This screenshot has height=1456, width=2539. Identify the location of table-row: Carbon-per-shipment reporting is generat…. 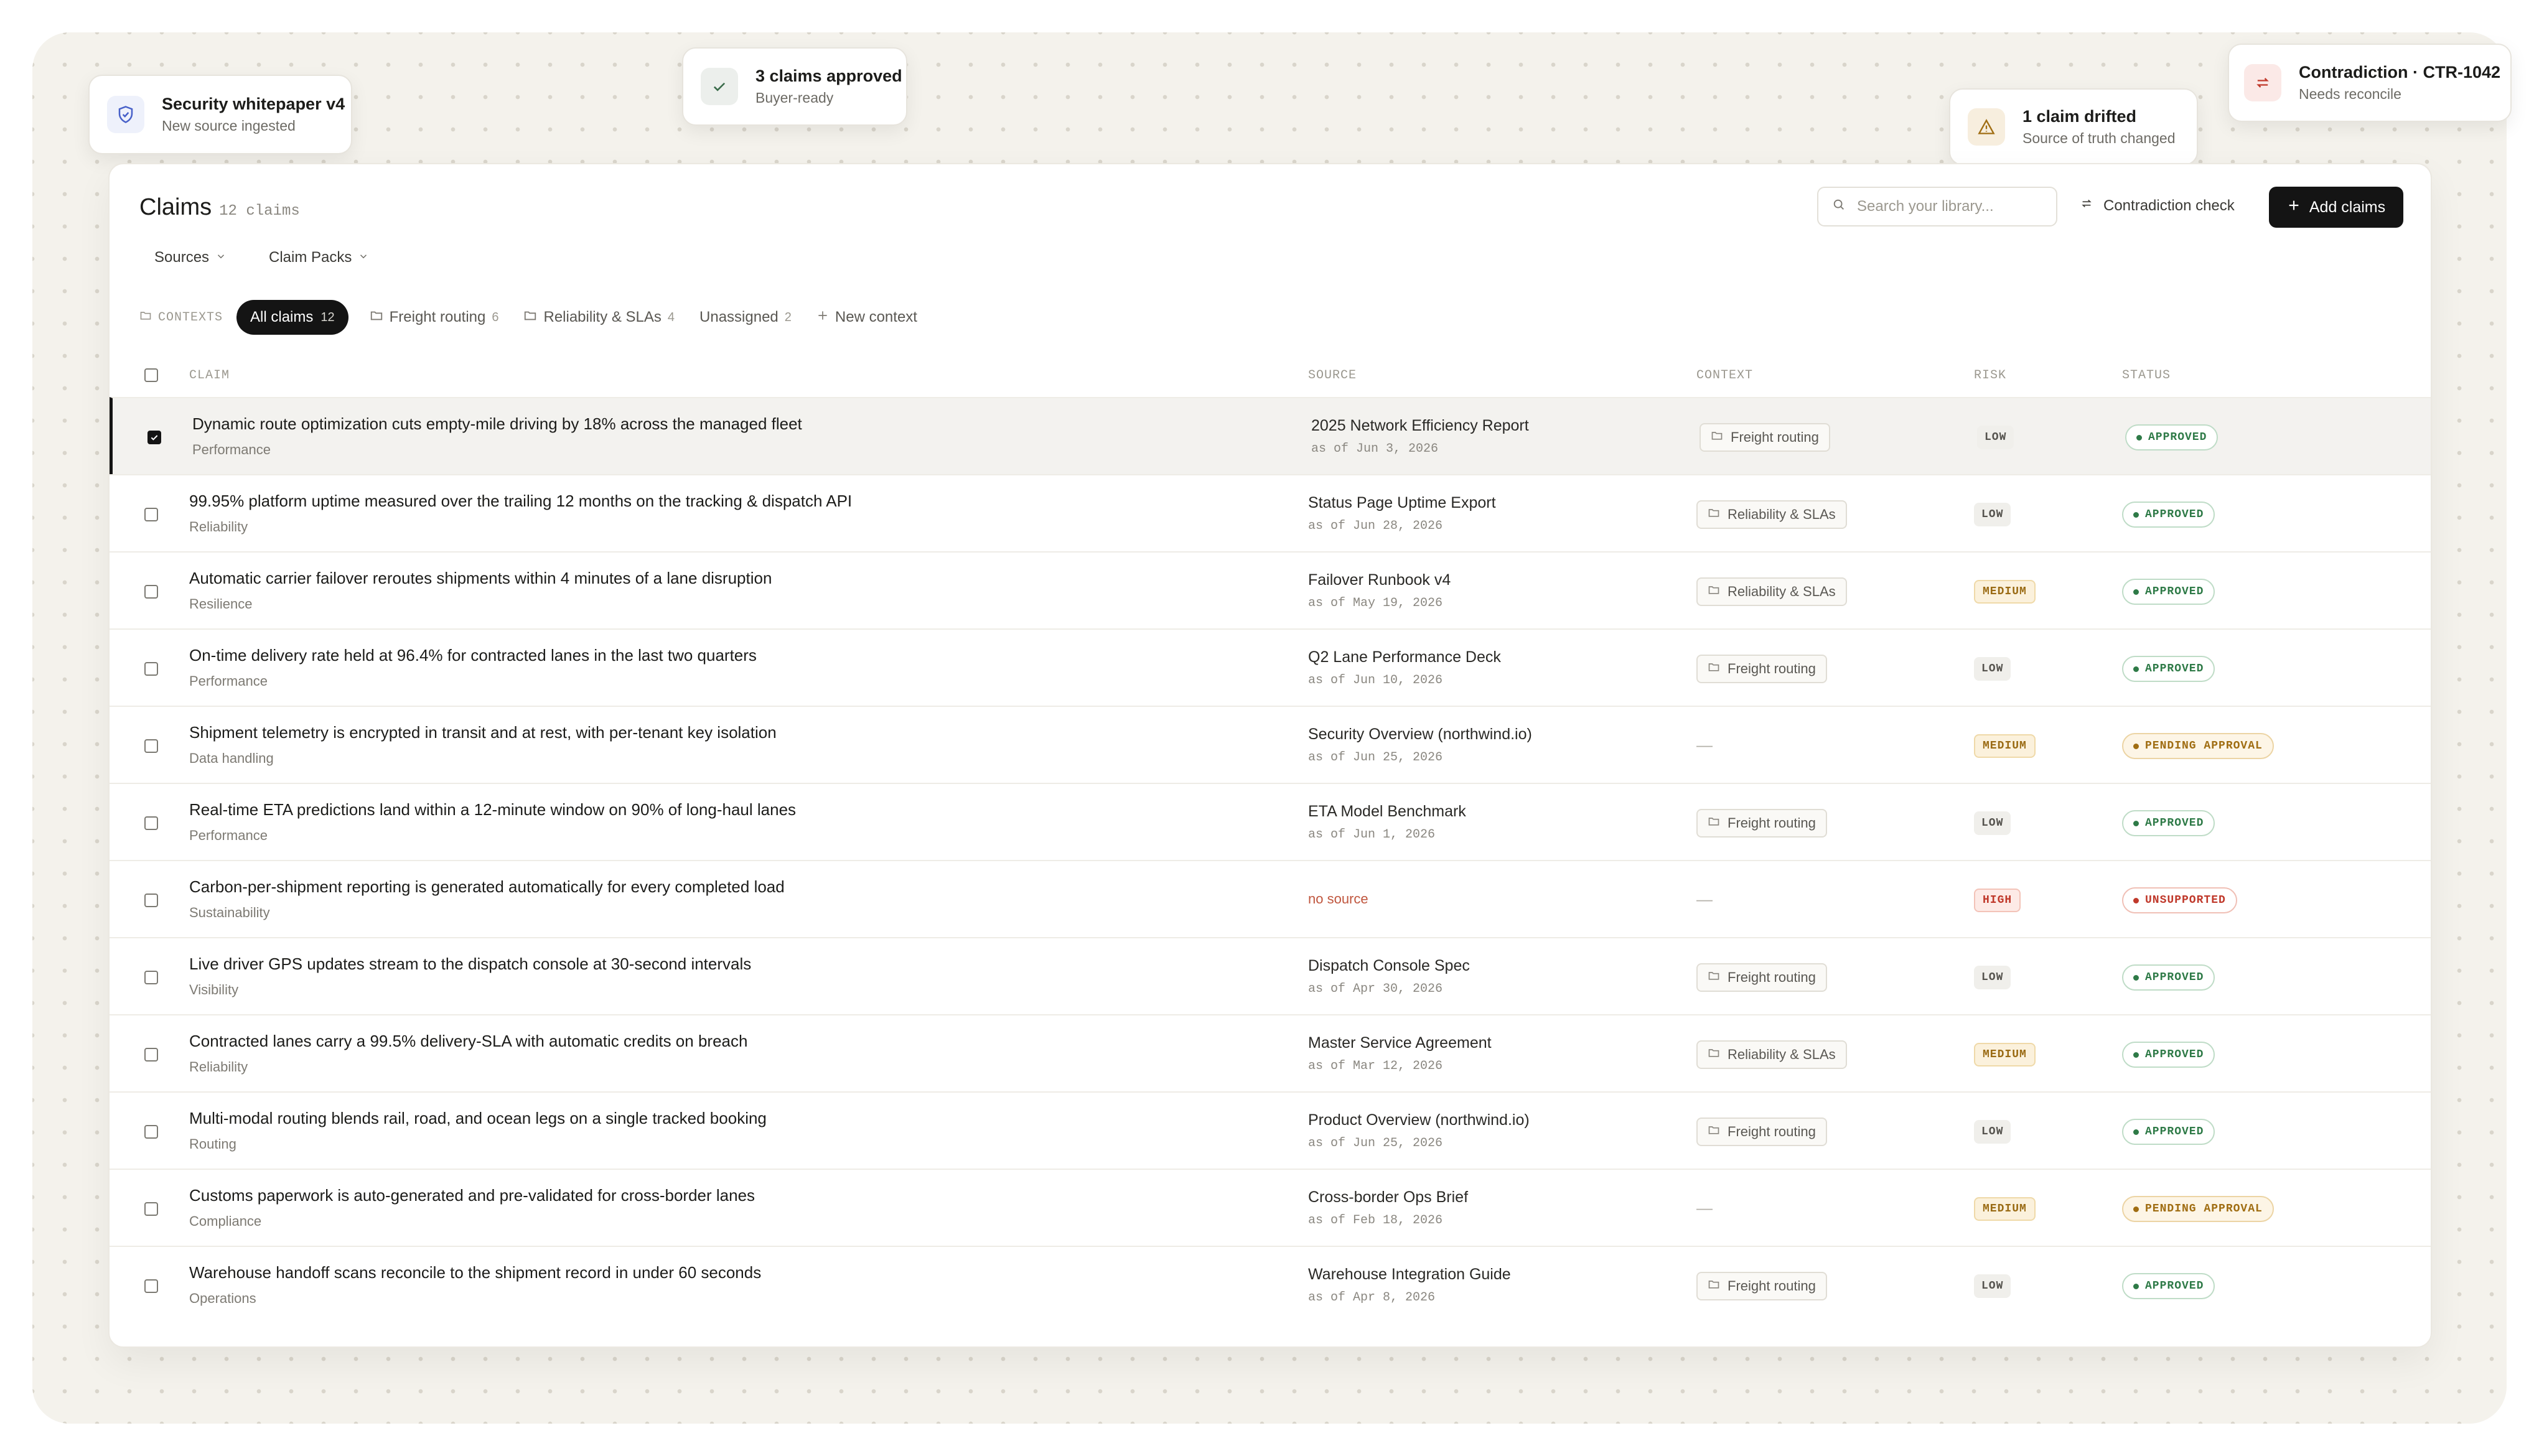
(1270, 898).